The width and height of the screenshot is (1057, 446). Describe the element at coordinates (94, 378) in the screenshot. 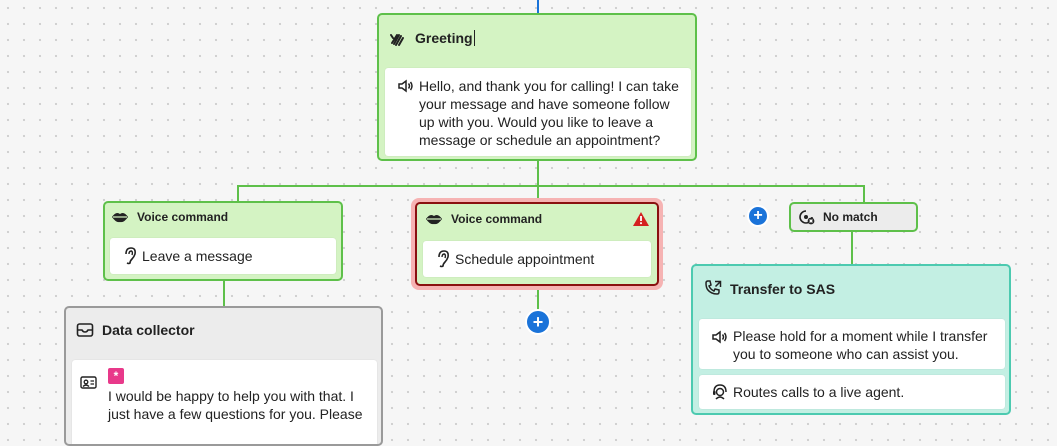

I see `contact-card-icon` at that location.